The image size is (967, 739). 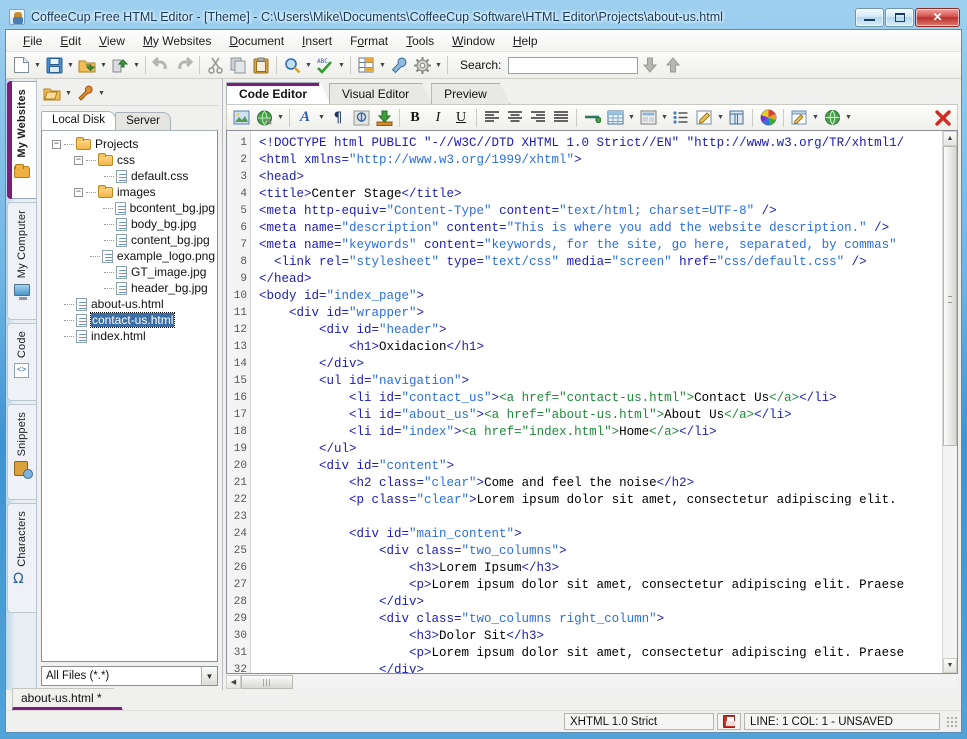 I want to click on font-dropdown-icon: ▼, so click(x=321, y=118).